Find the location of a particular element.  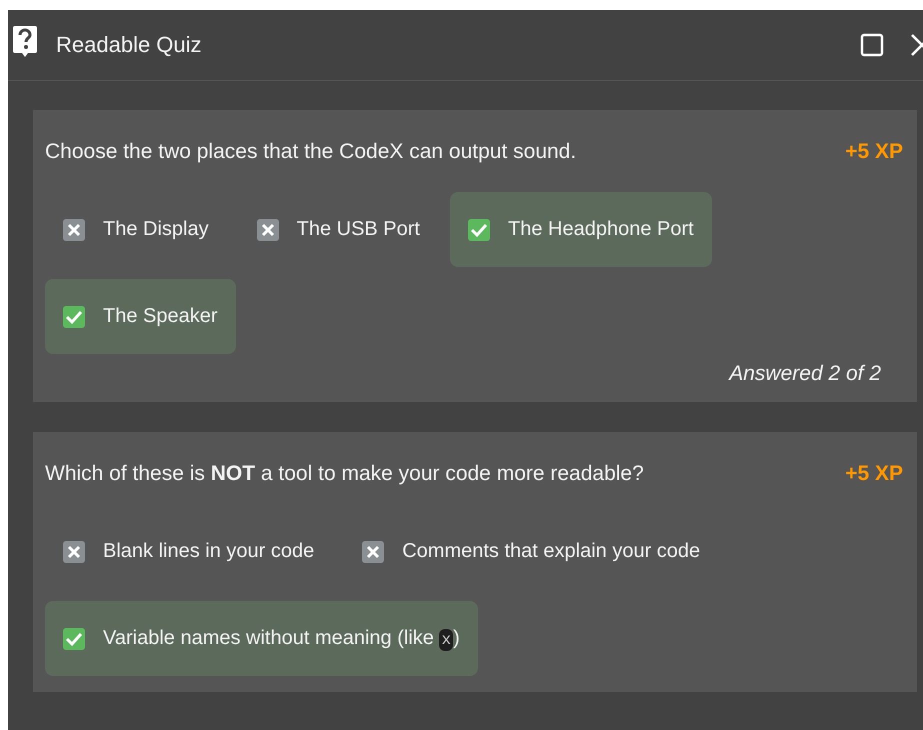

answer-option: The Speaker is located at coordinates (140, 316).